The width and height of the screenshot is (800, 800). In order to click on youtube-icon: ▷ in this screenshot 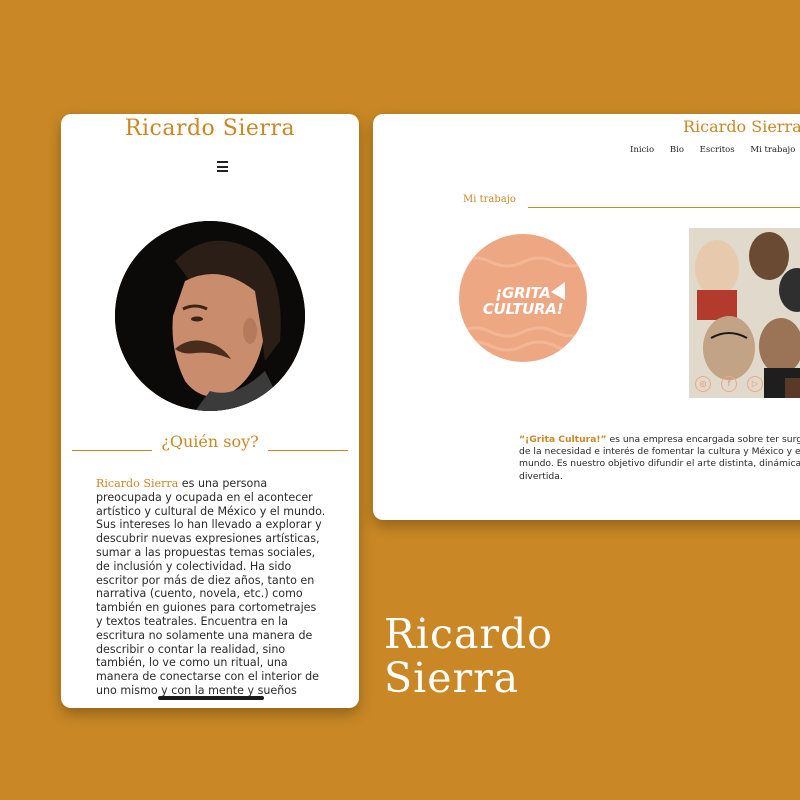, I will do `click(755, 384)`.